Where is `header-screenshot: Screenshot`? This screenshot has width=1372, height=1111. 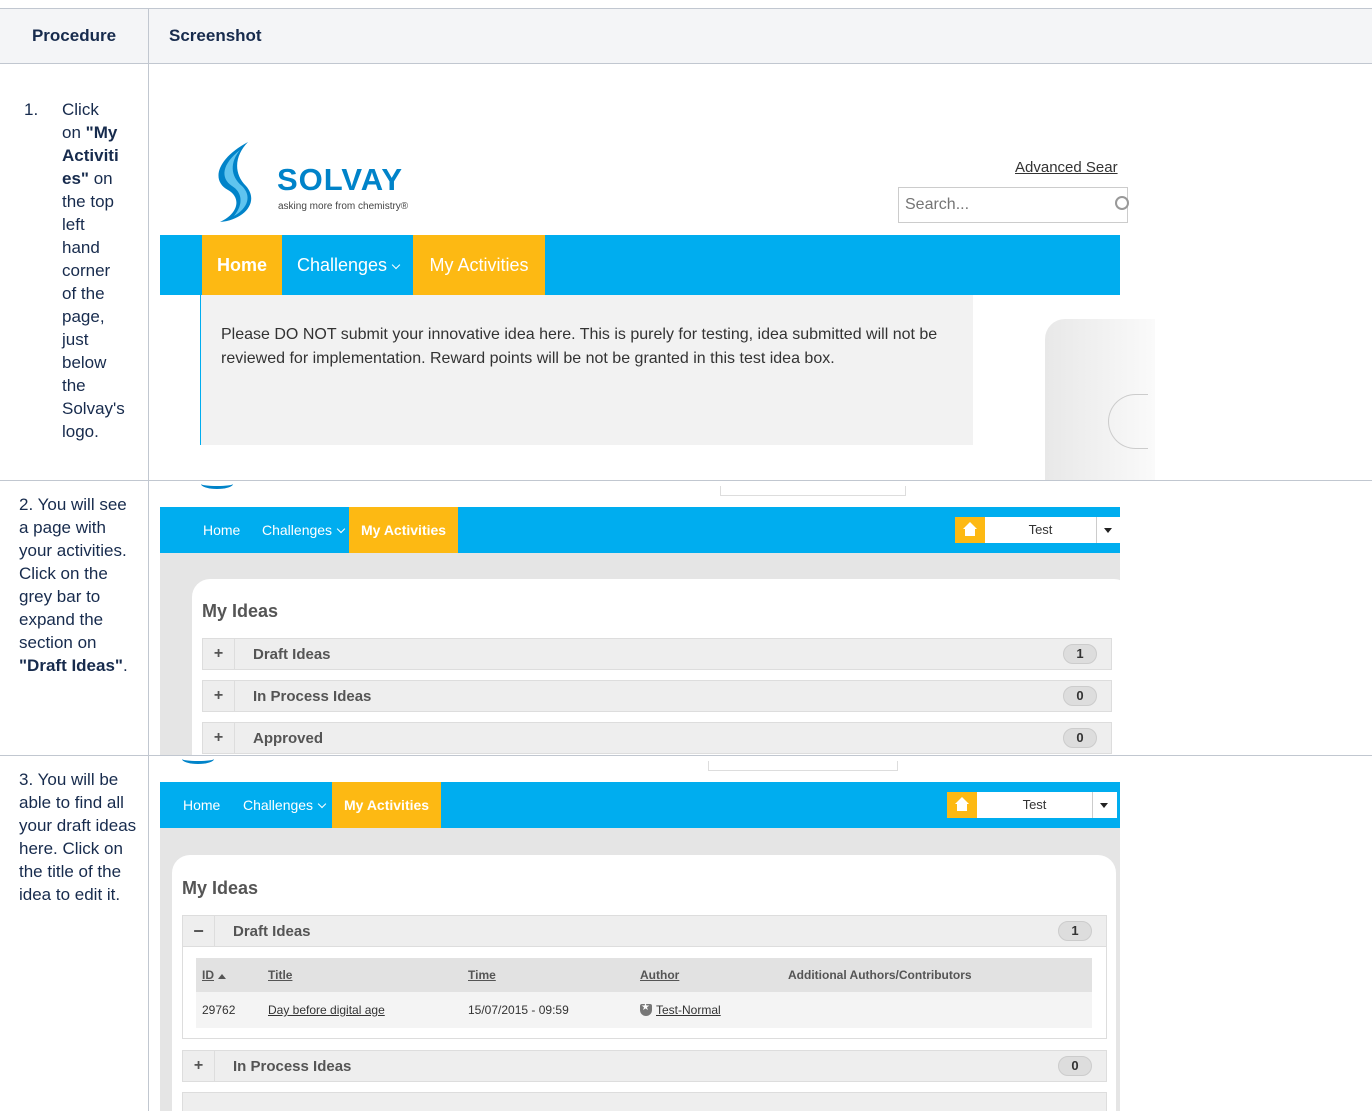 header-screenshot: Screenshot is located at coordinates (215, 35).